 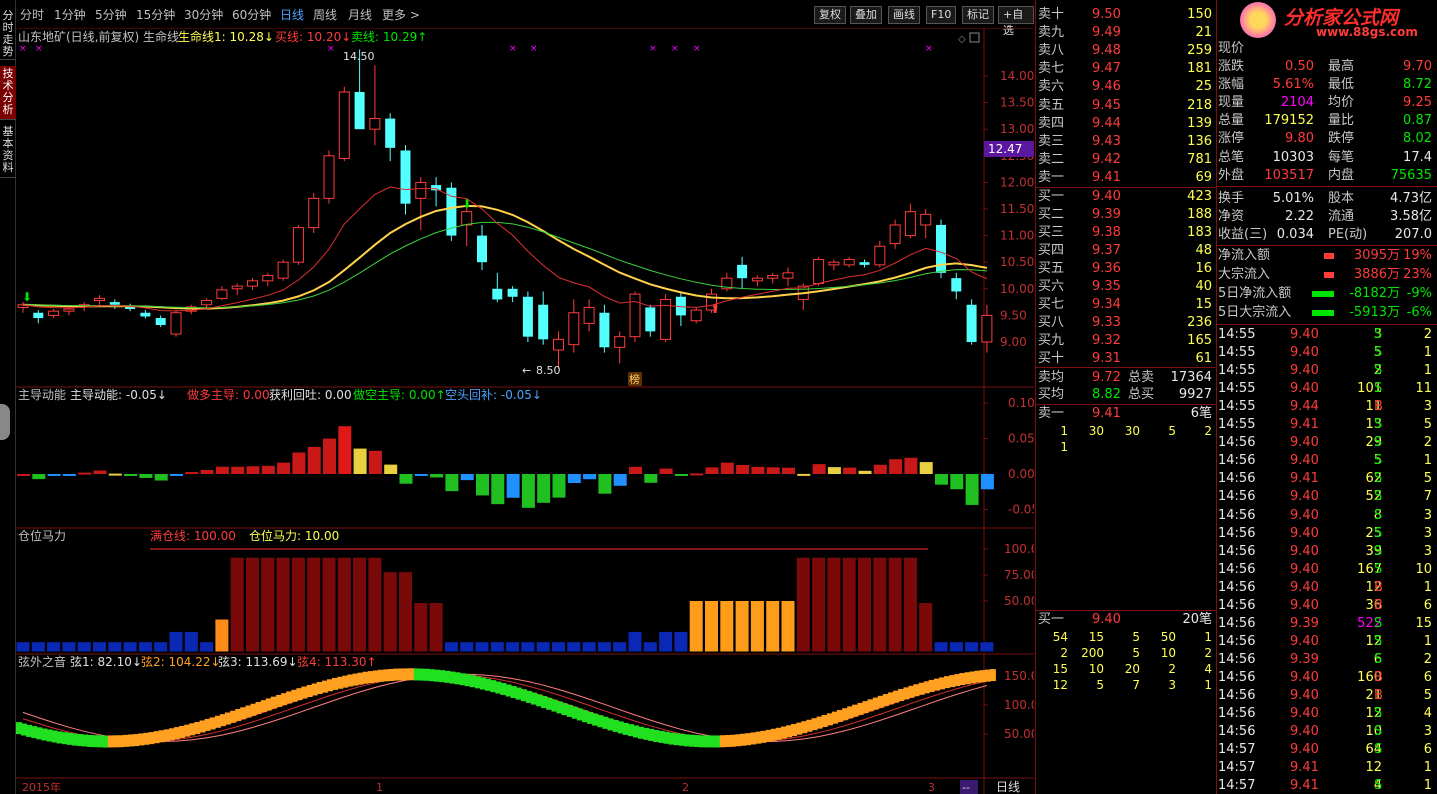 I want to click on buy-level-row: 买七 9.34 15, so click(x=1127, y=305).